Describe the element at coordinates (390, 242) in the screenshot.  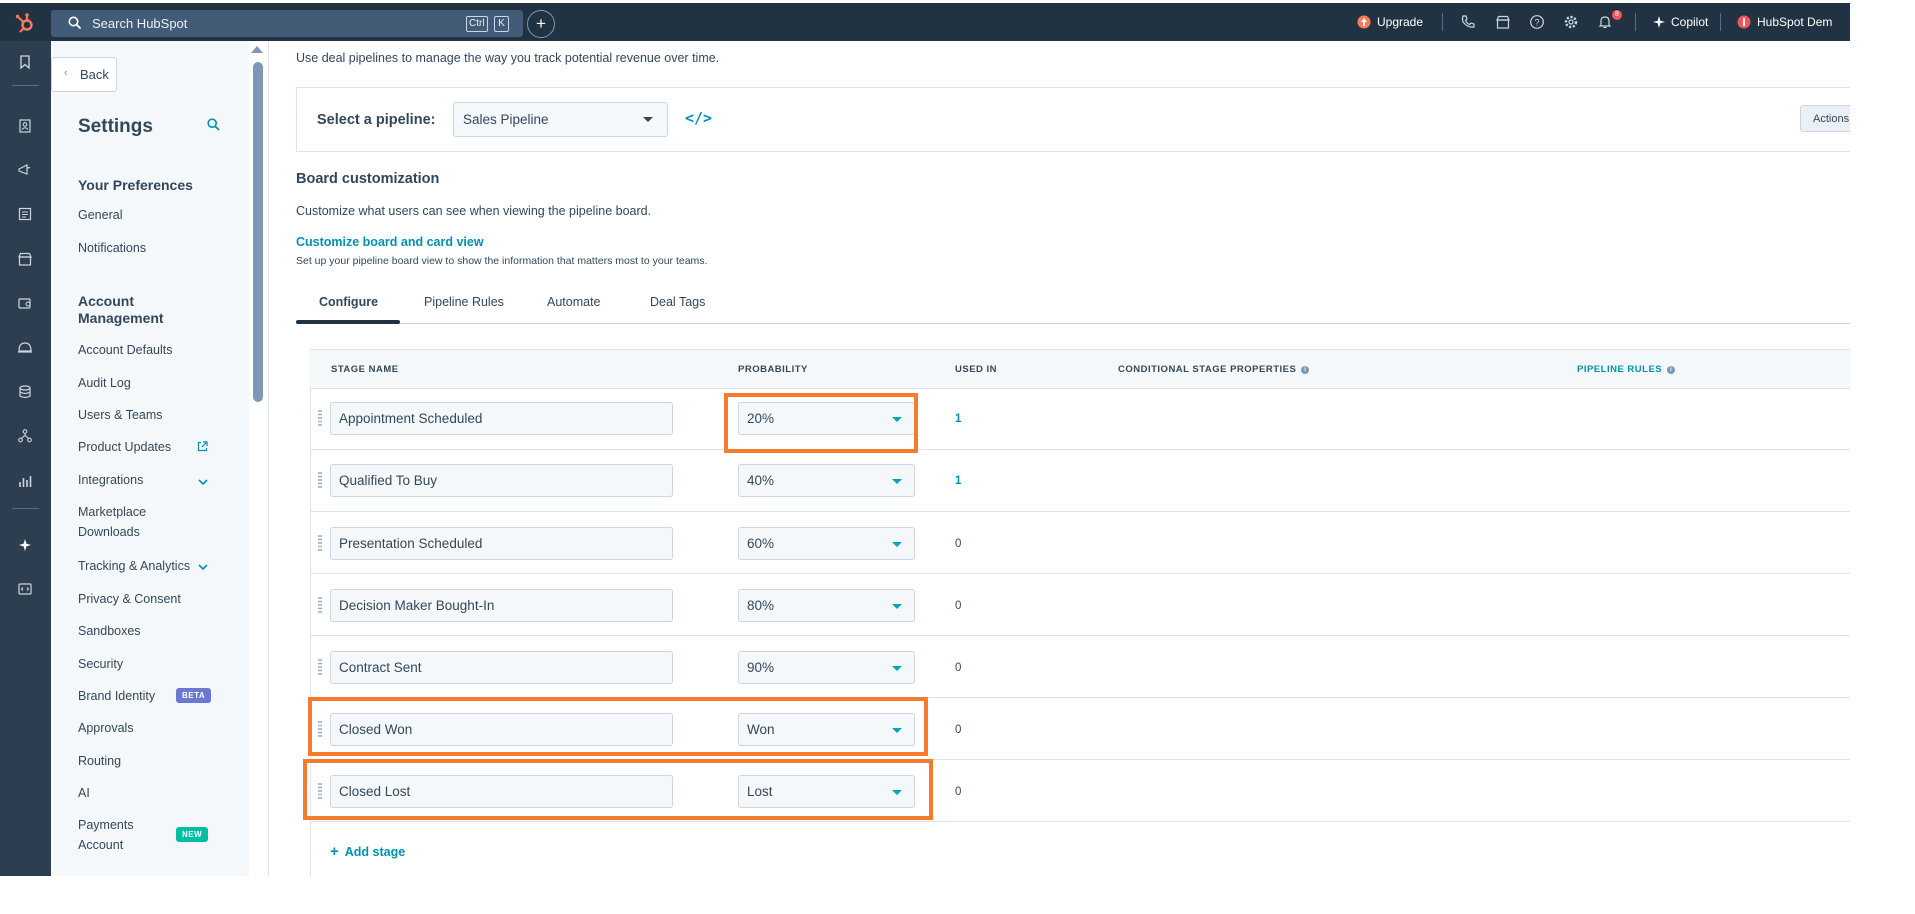
I see `customize-board-link: Customize board and card view` at that location.